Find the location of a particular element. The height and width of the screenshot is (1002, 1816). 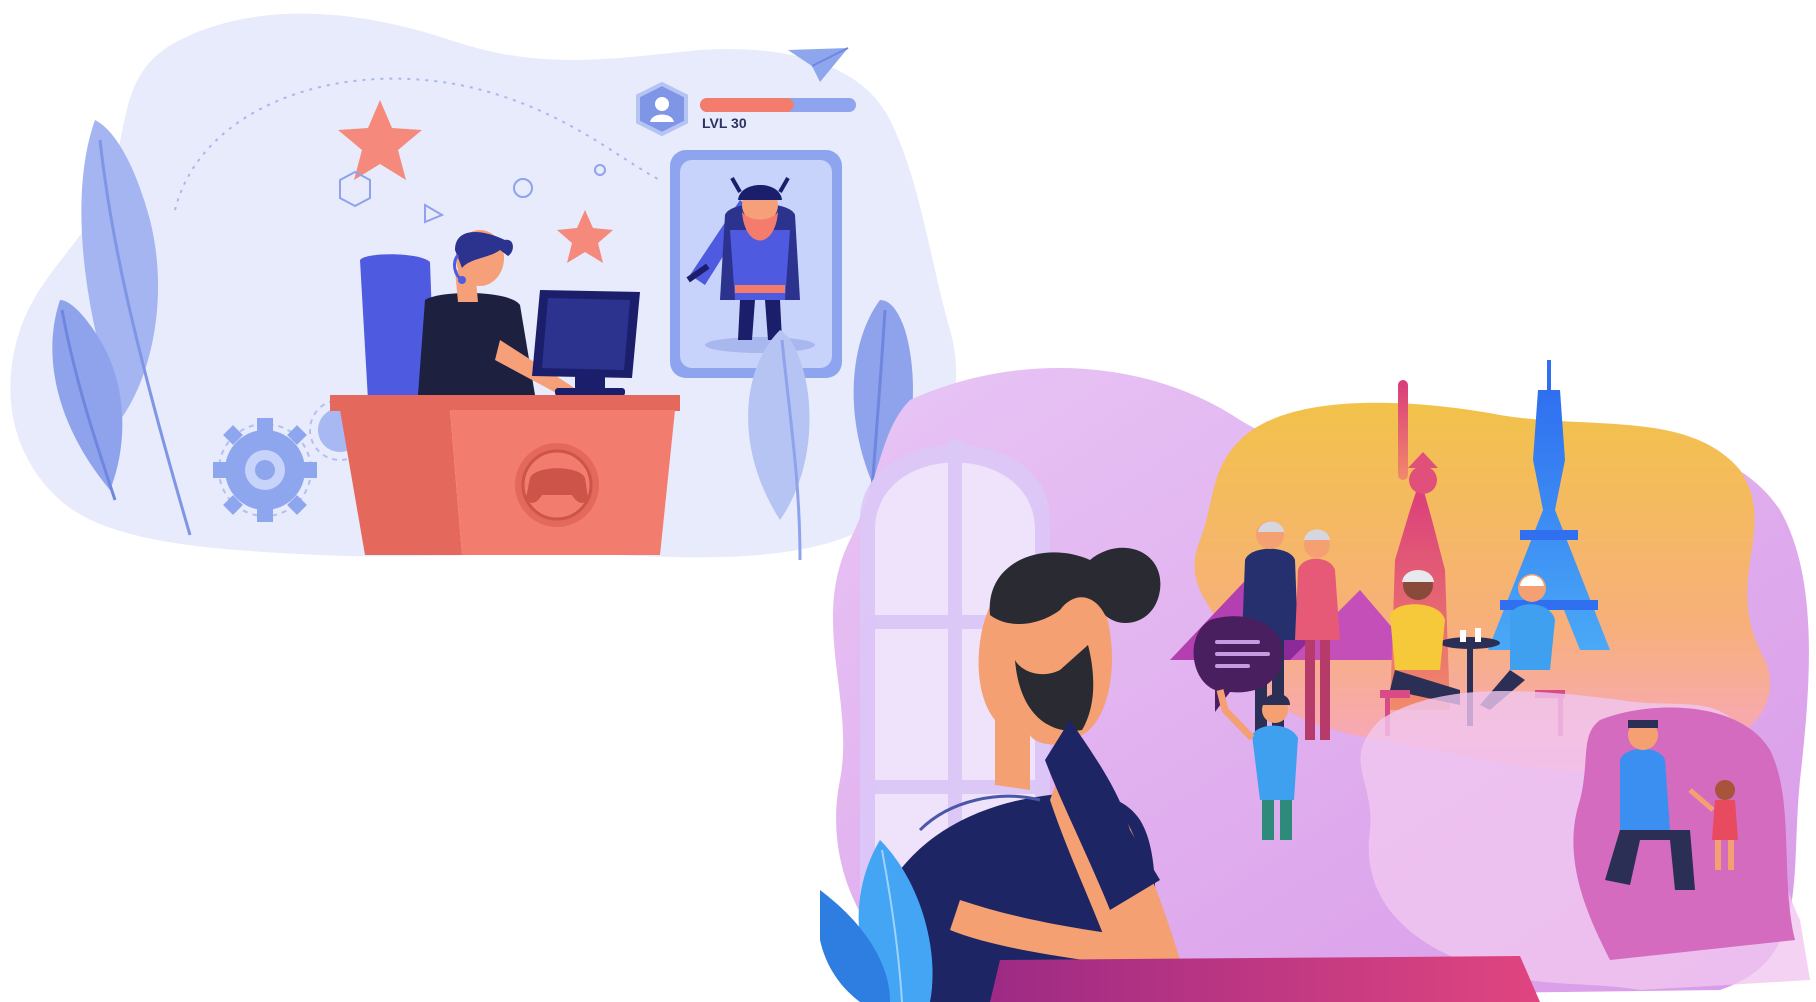

level-label: LVL 30 is located at coordinates (724, 123).